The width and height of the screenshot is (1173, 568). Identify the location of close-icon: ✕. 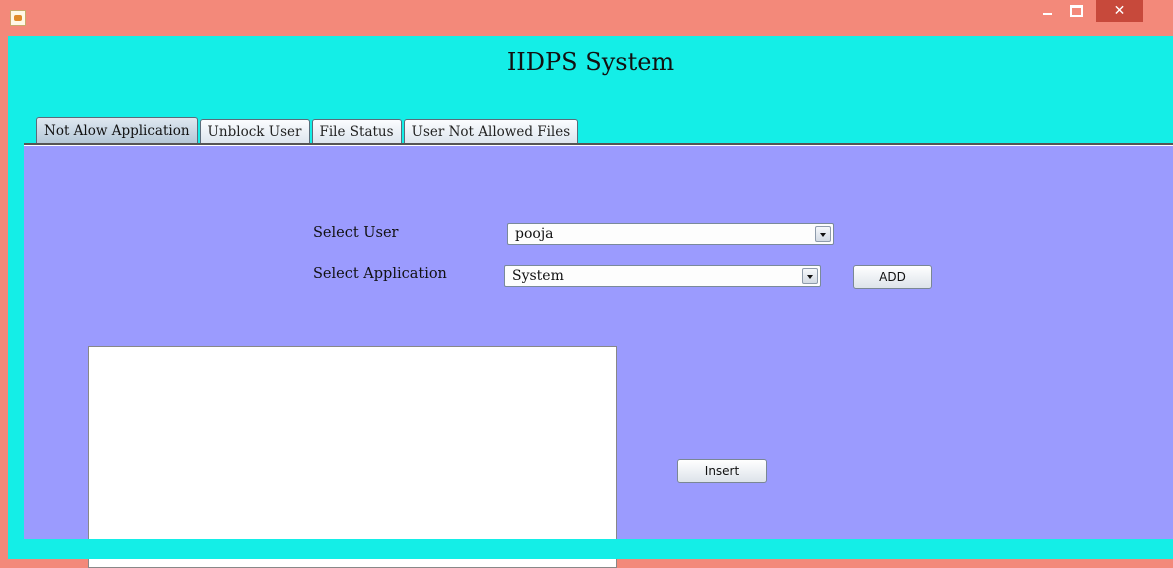
(1119, 11).